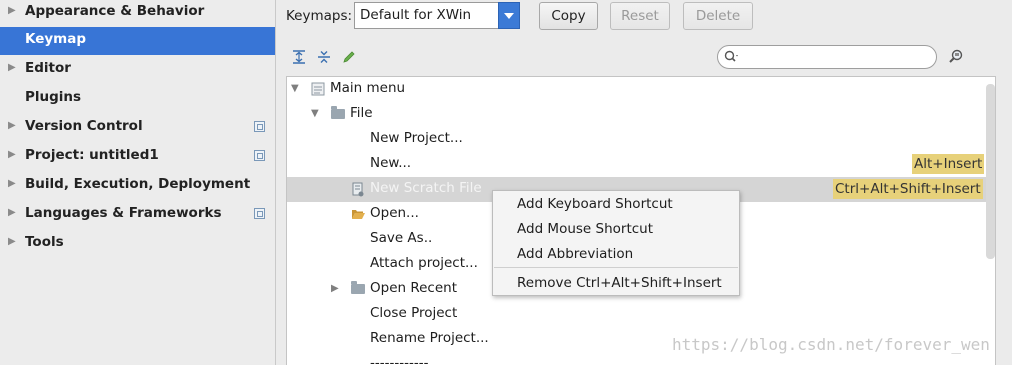  I want to click on tree-row: ▼ File, so click(637, 114).